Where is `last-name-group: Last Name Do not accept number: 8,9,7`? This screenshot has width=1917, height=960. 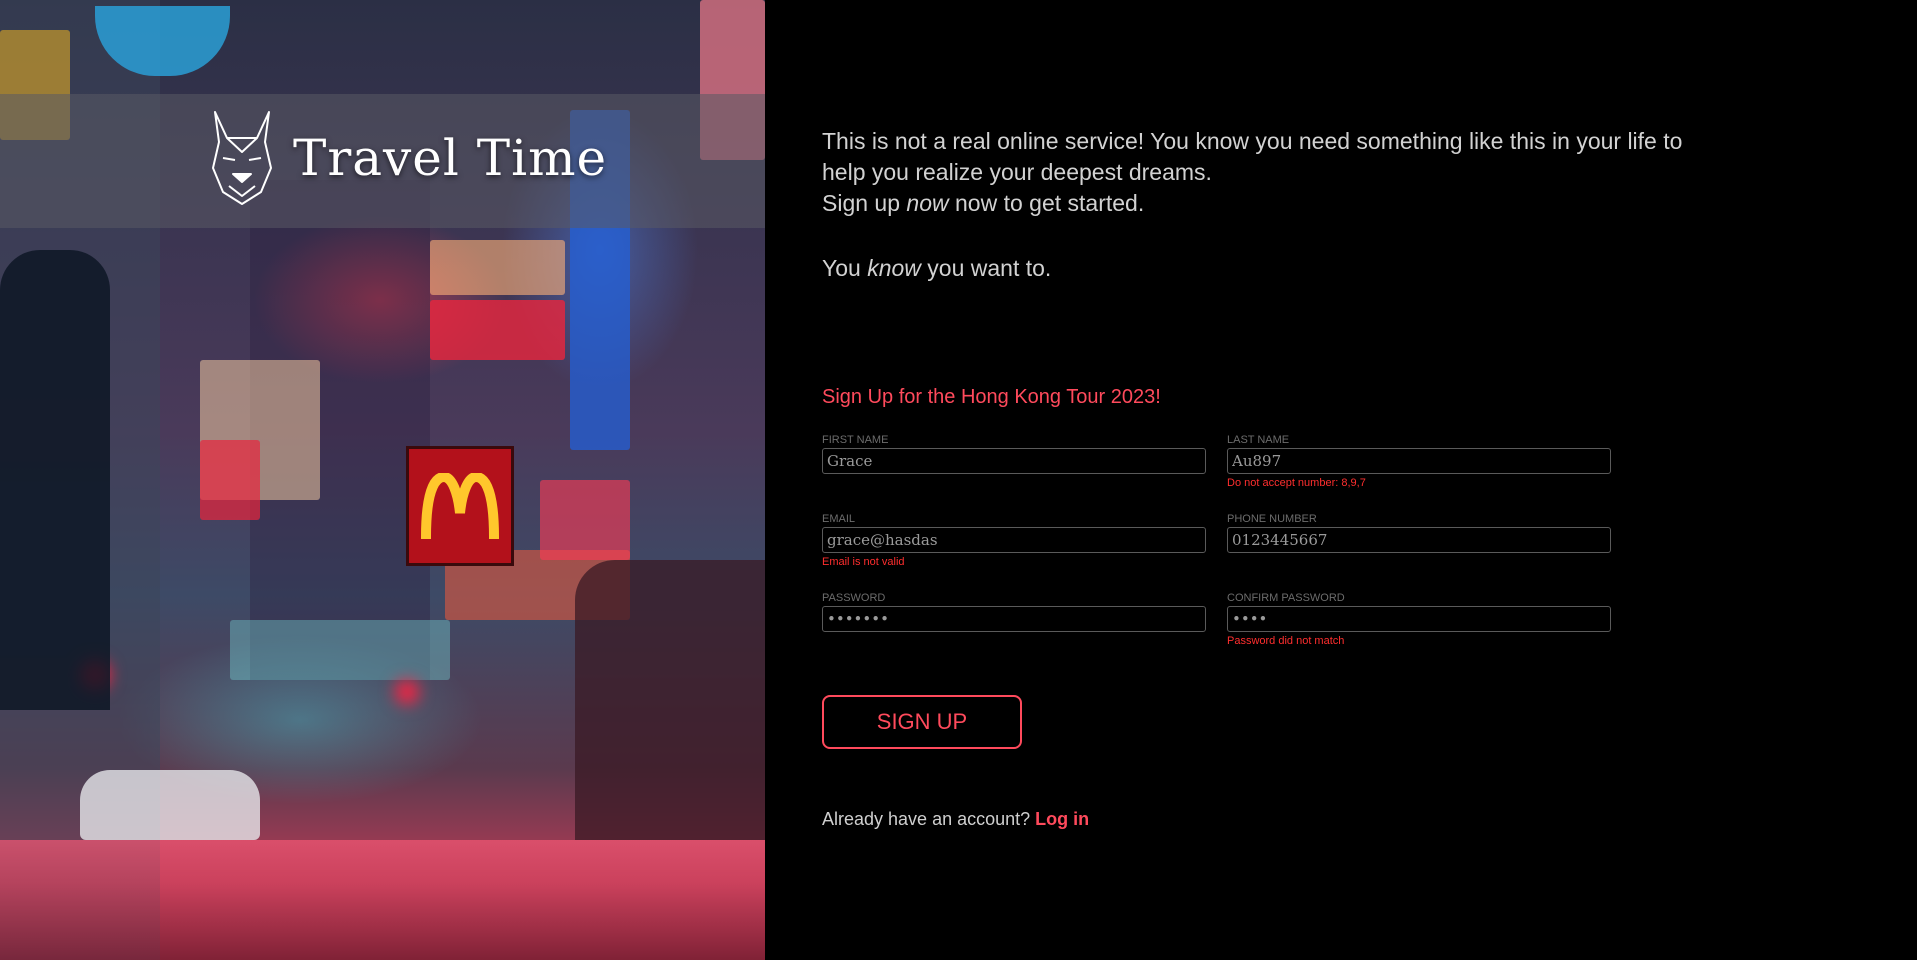
last-name-group: Last Name Do not accept number: 8,9,7 is located at coordinates (1419, 461).